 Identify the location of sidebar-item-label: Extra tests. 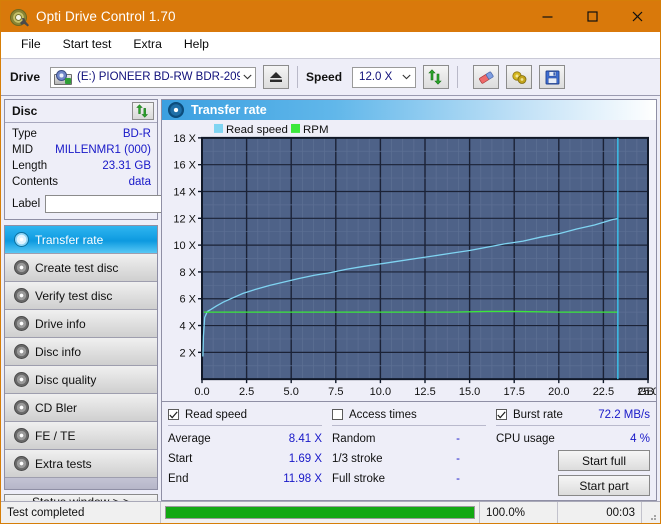
(63, 463).